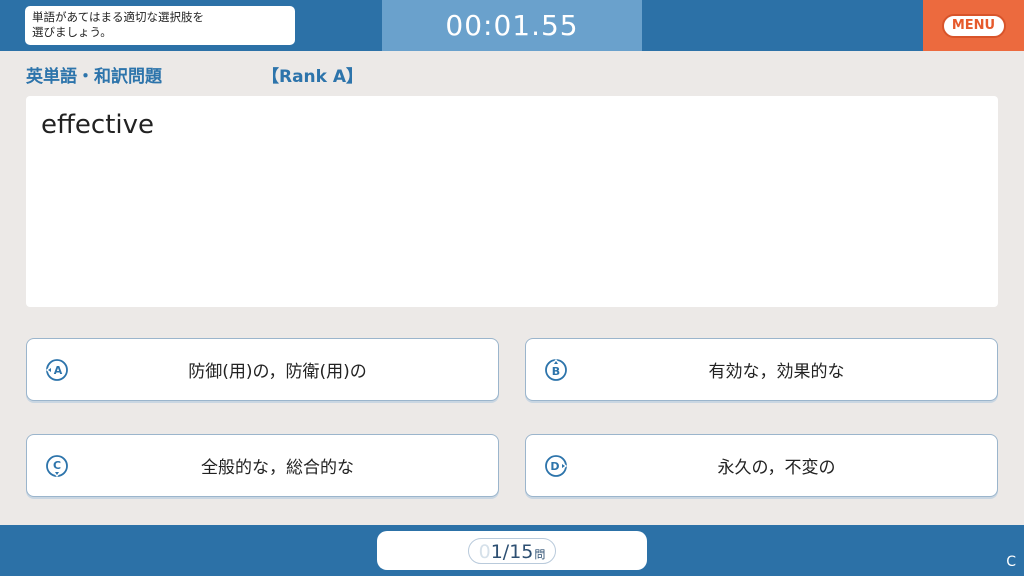 Image resolution: width=1024 pixels, height=576 pixels. I want to click on menu-area: MENU, so click(973, 25).